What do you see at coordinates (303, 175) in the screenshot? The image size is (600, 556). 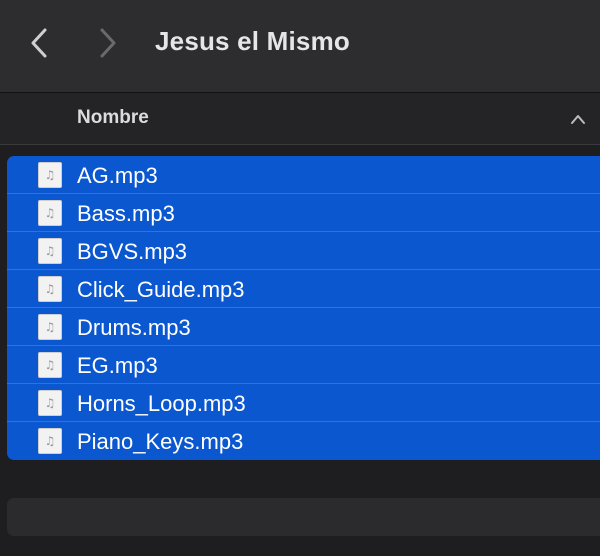 I see `file-row: ♫ AG.mp3` at bounding box center [303, 175].